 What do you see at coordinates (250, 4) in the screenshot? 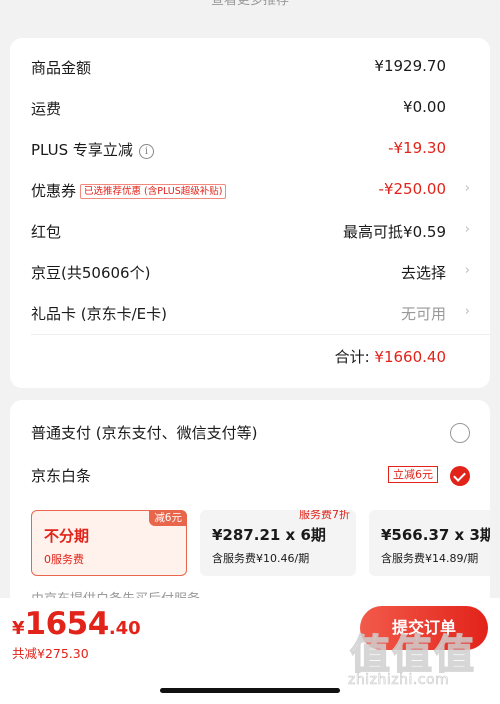
I see `more-recommendations-link: 查看更多推荐` at bounding box center [250, 4].